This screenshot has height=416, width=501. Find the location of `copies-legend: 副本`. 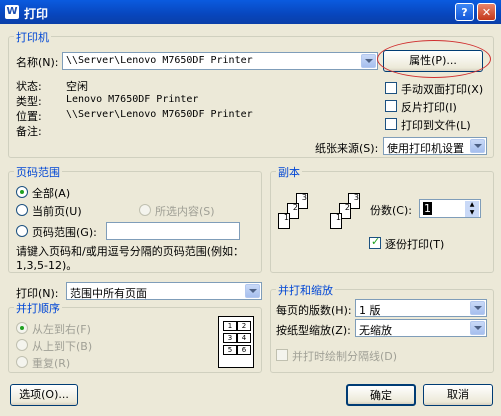

copies-legend: 副本 is located at coordinates (289, 172).